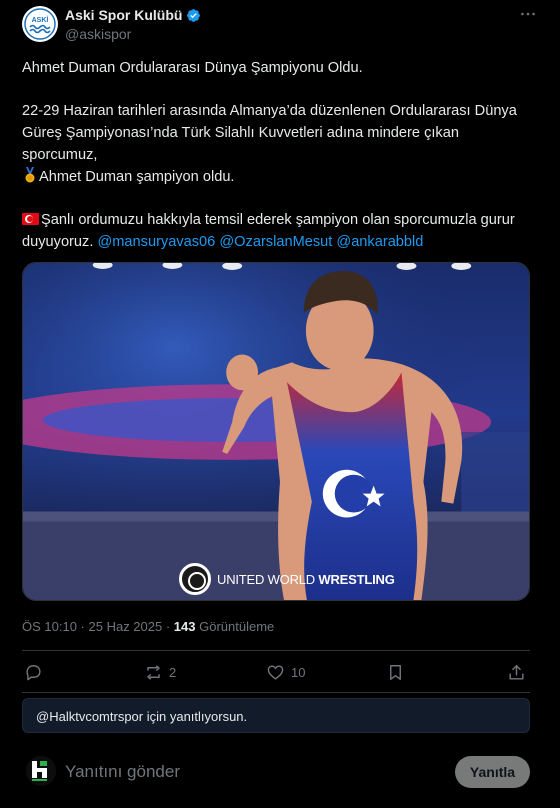 The image size is (560, 808). What do you see at coordinates (40, 20) in the screenshot?
I see `avatar-text: ASKİ` at bounding box center [40, 20].